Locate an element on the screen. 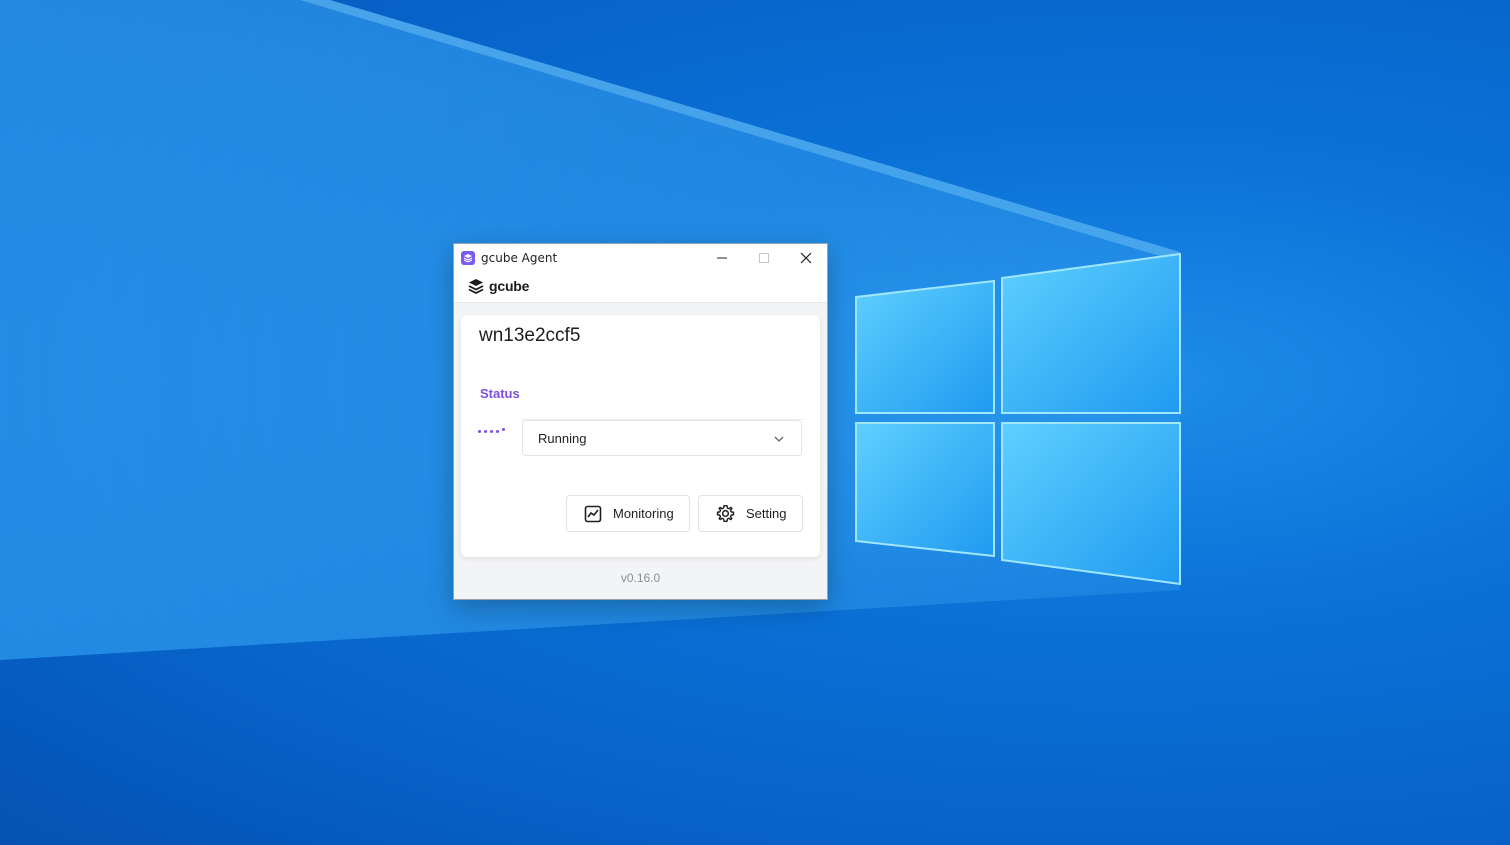  window-title: gcube Agent is located at coordinates (519, 258).